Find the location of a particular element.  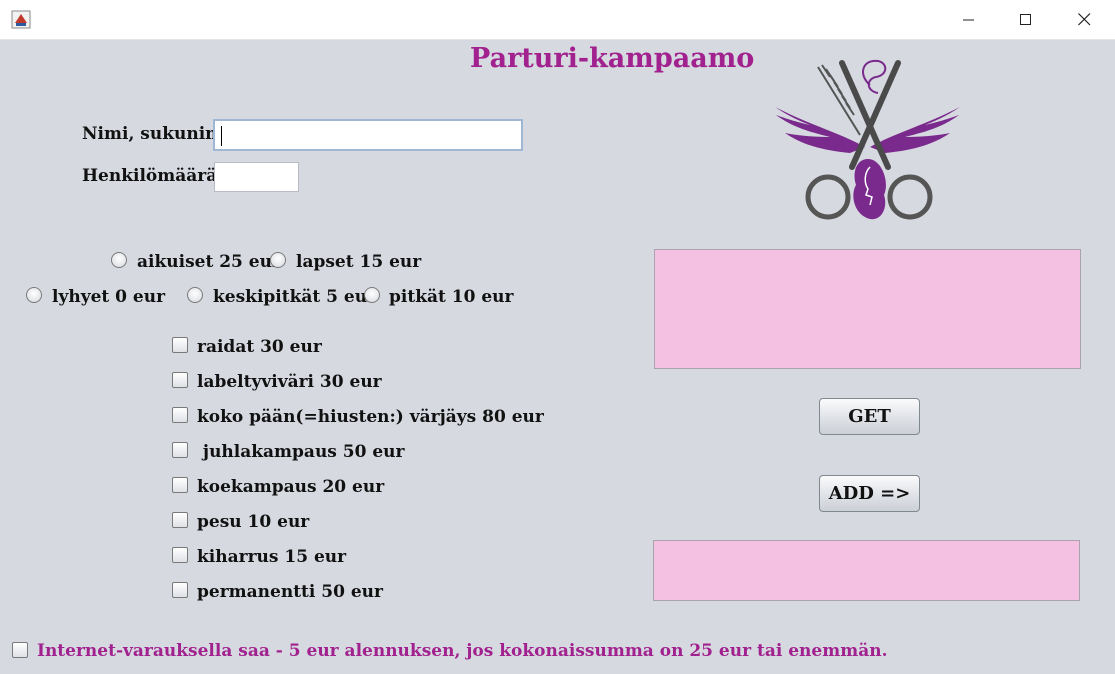

maximize-icon is located at coordinates (1025, 19).